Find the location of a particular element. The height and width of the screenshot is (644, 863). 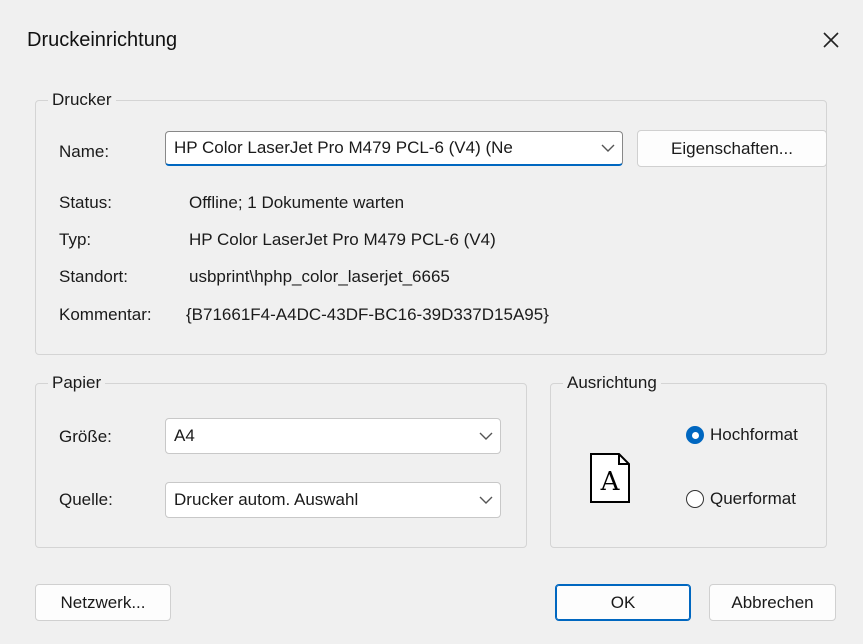

orientation-group-label: Ausrichtung is located at coordinates (612, 383).